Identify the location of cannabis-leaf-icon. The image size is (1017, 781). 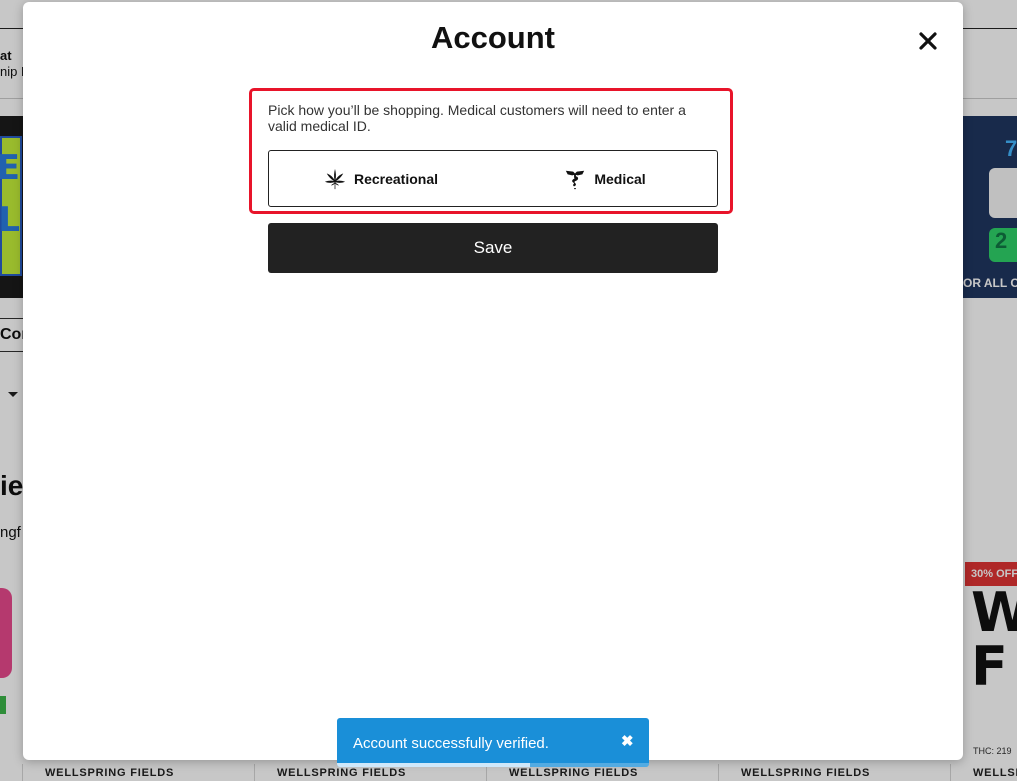
(335, 178).